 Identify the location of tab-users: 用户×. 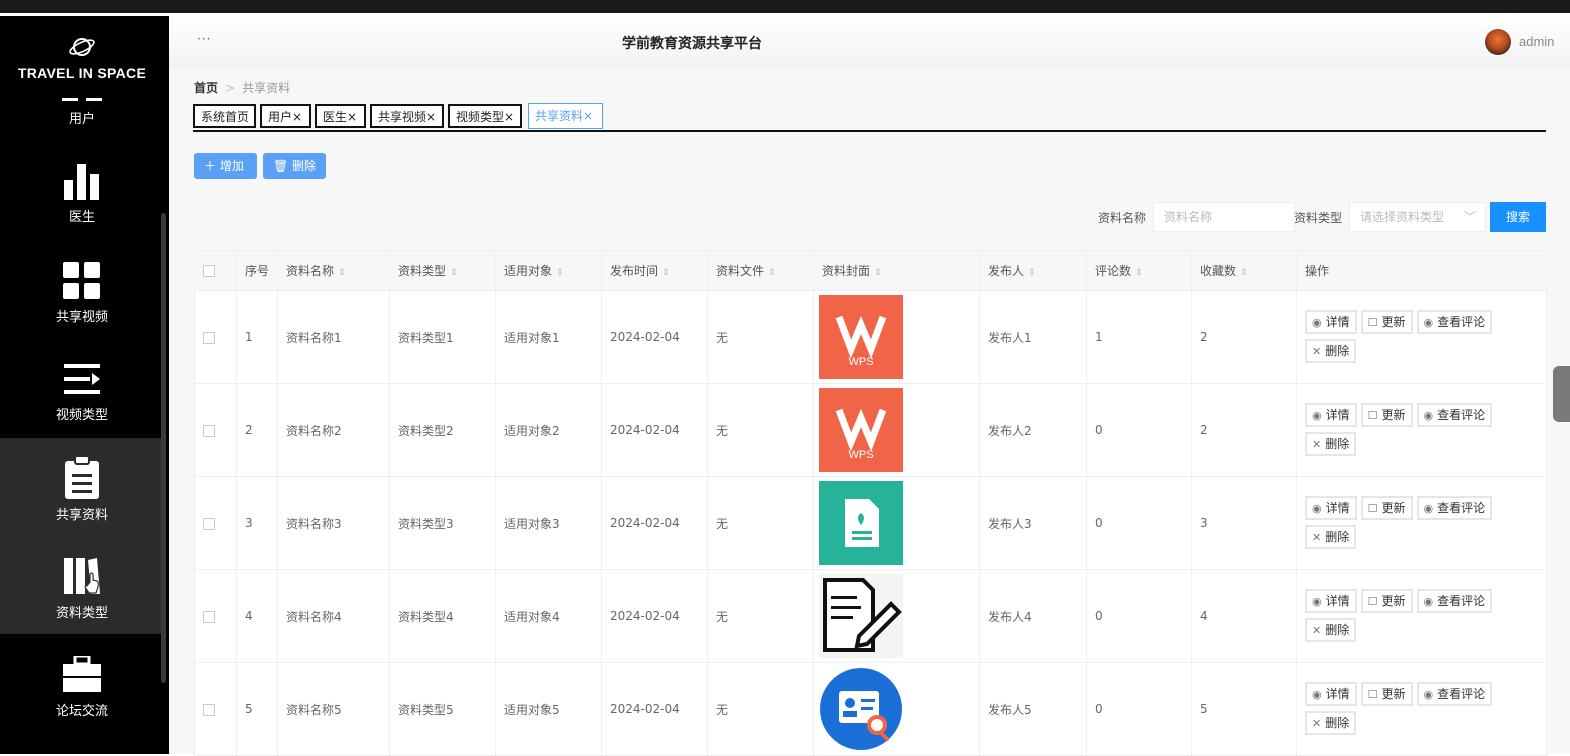
(285, 116).